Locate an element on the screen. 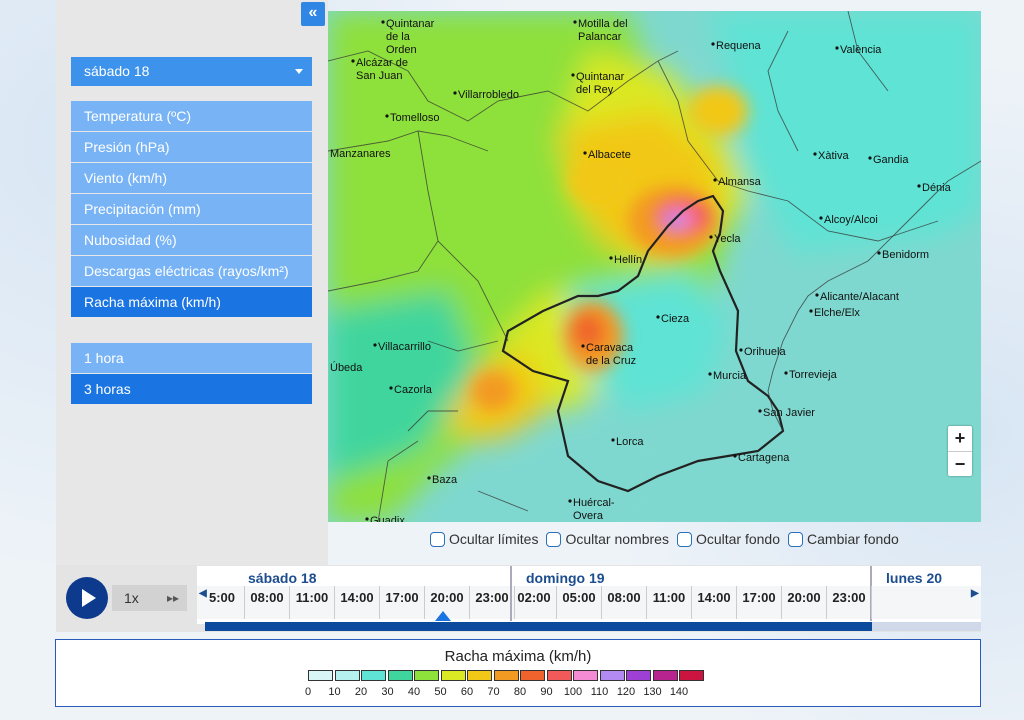 This screenshot has height=720, width=1024. zoom-in-button: + is located at coordinates (960, 439).